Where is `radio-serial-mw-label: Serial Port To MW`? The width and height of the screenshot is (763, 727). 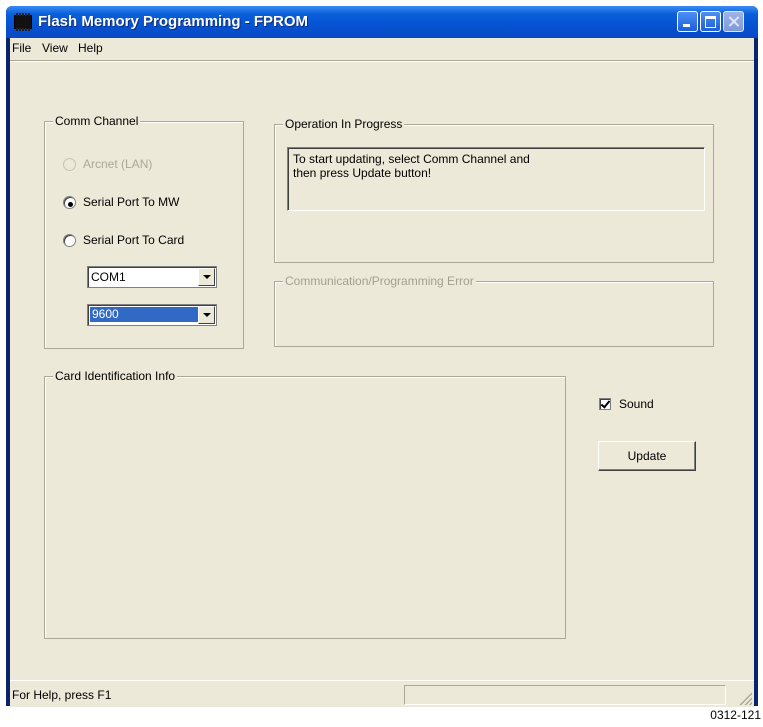 radio-serial-mw-label: Serial Port To MW is located at coordinates (131, 202).